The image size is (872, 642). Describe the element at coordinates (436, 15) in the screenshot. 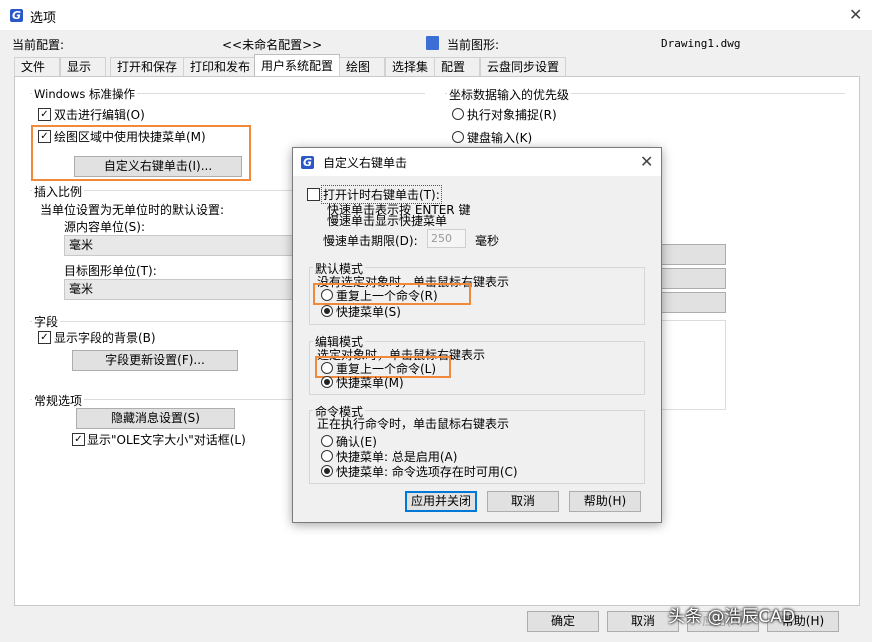

I see `title-bar: G 选项 ✕` at that location.